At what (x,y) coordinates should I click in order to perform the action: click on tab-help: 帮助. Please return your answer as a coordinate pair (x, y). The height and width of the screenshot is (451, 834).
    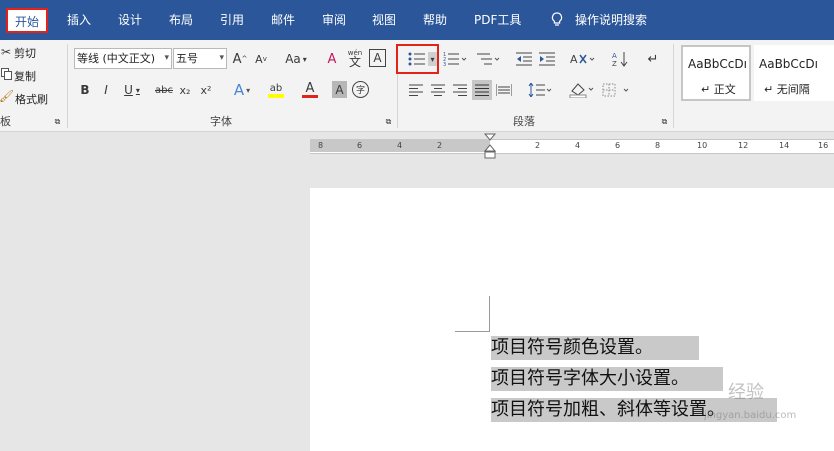
    Looking at the image, I should click on (435, 20).